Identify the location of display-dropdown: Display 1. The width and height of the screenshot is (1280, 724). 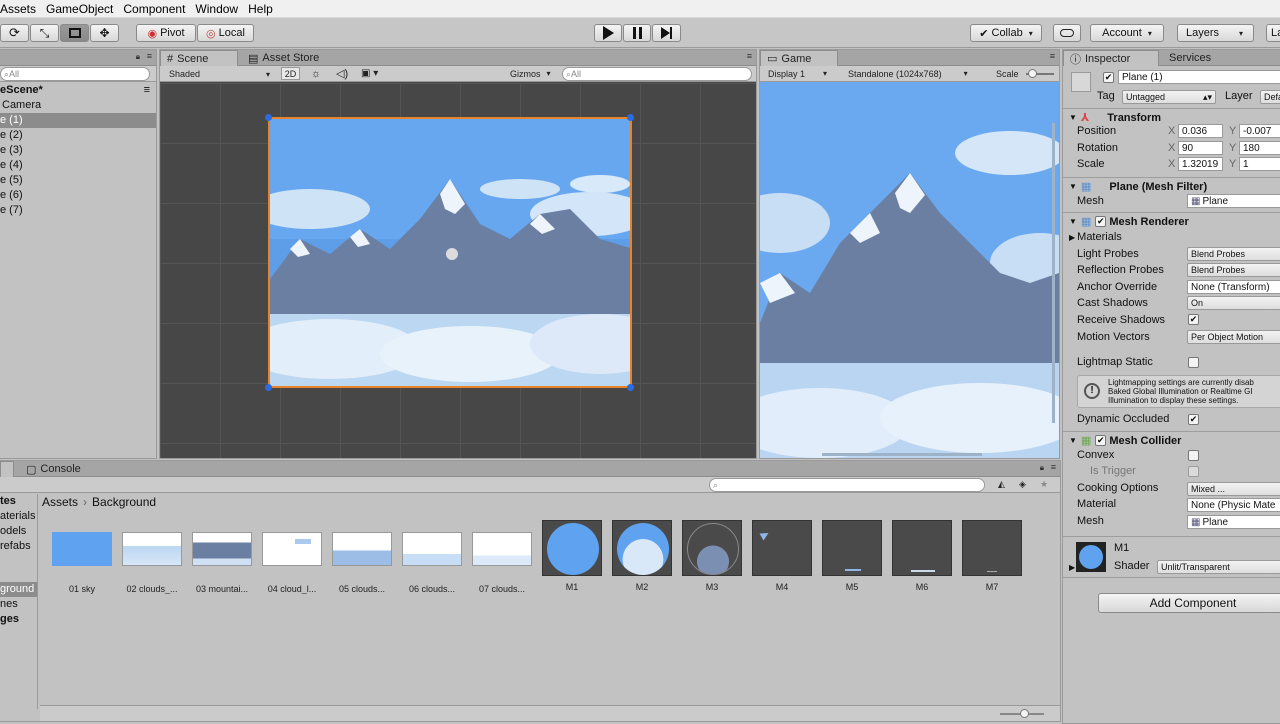
(797, 73).